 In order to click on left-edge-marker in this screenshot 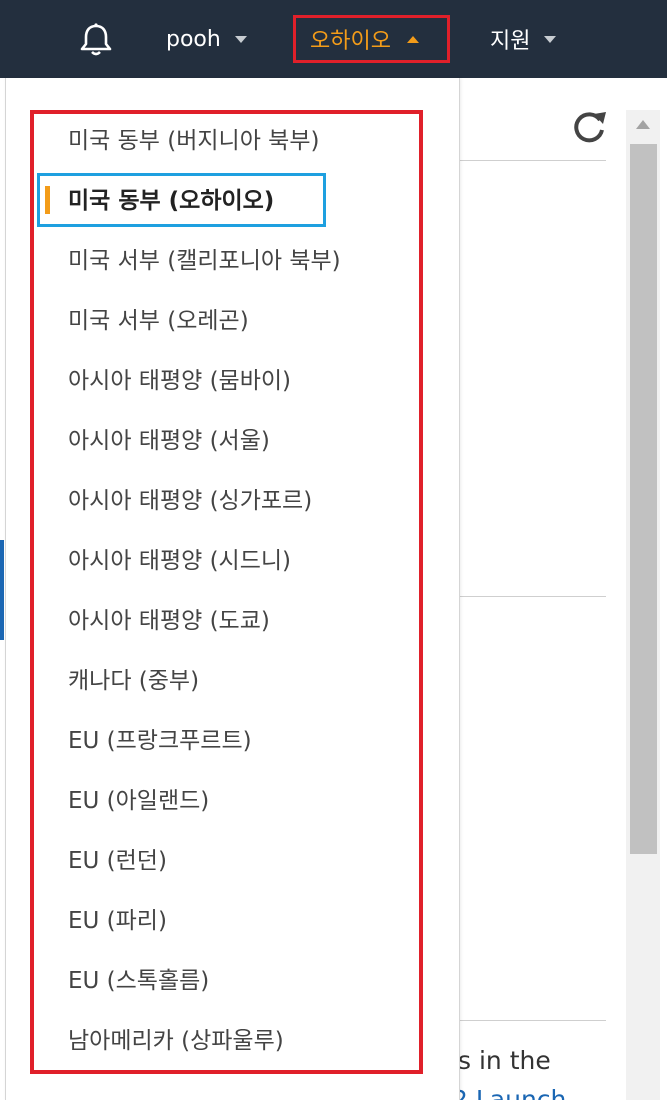, I will do `click(2, 590)`.